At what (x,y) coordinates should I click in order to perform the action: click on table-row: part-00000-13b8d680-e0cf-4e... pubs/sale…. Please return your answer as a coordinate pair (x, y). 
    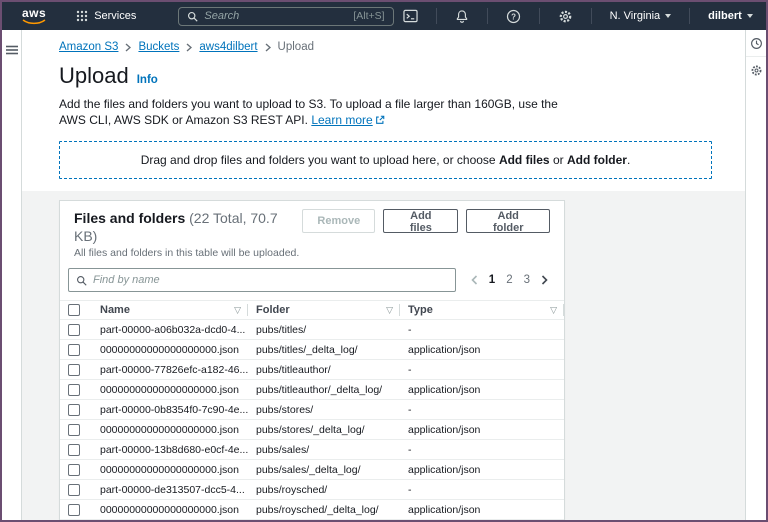
    Looking at the image, I should click on (312, 450).